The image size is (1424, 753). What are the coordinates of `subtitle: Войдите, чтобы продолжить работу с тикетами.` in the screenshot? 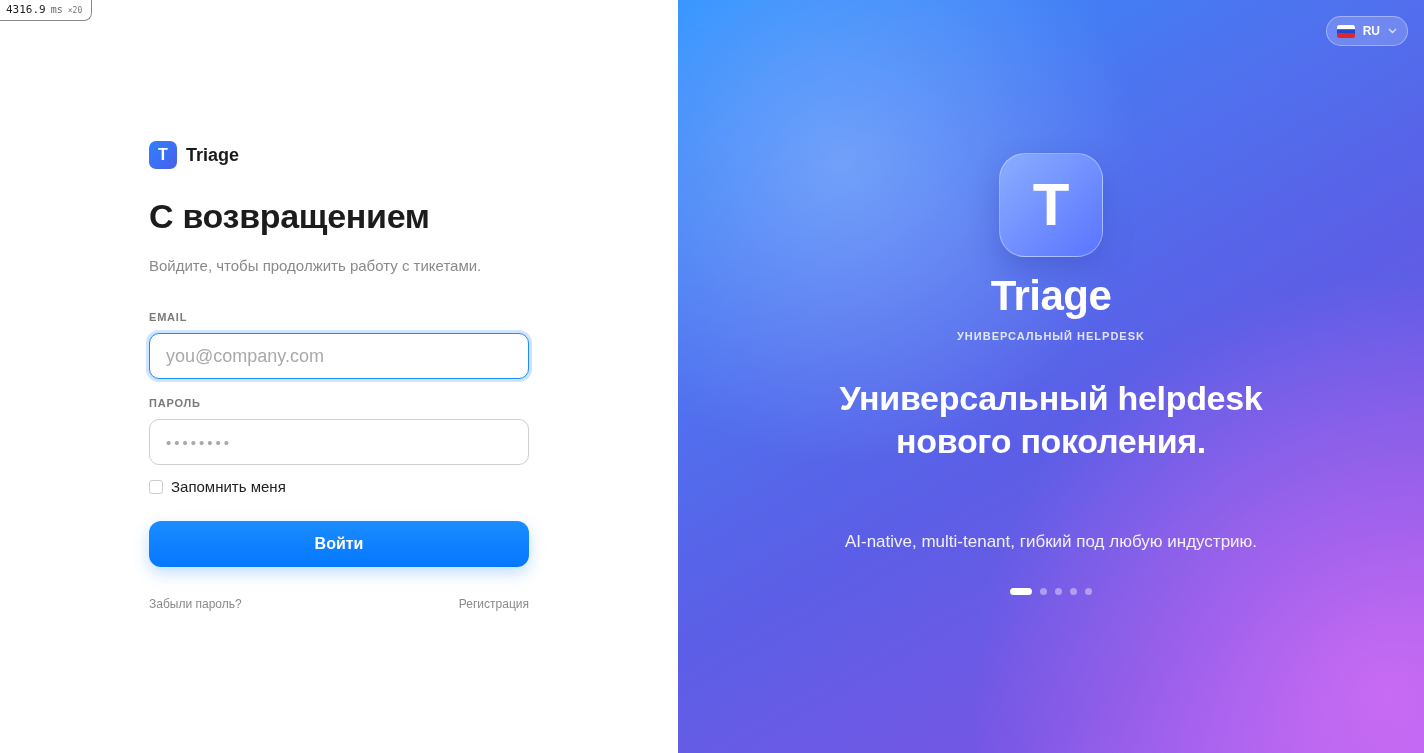 It's located at (316, 266).